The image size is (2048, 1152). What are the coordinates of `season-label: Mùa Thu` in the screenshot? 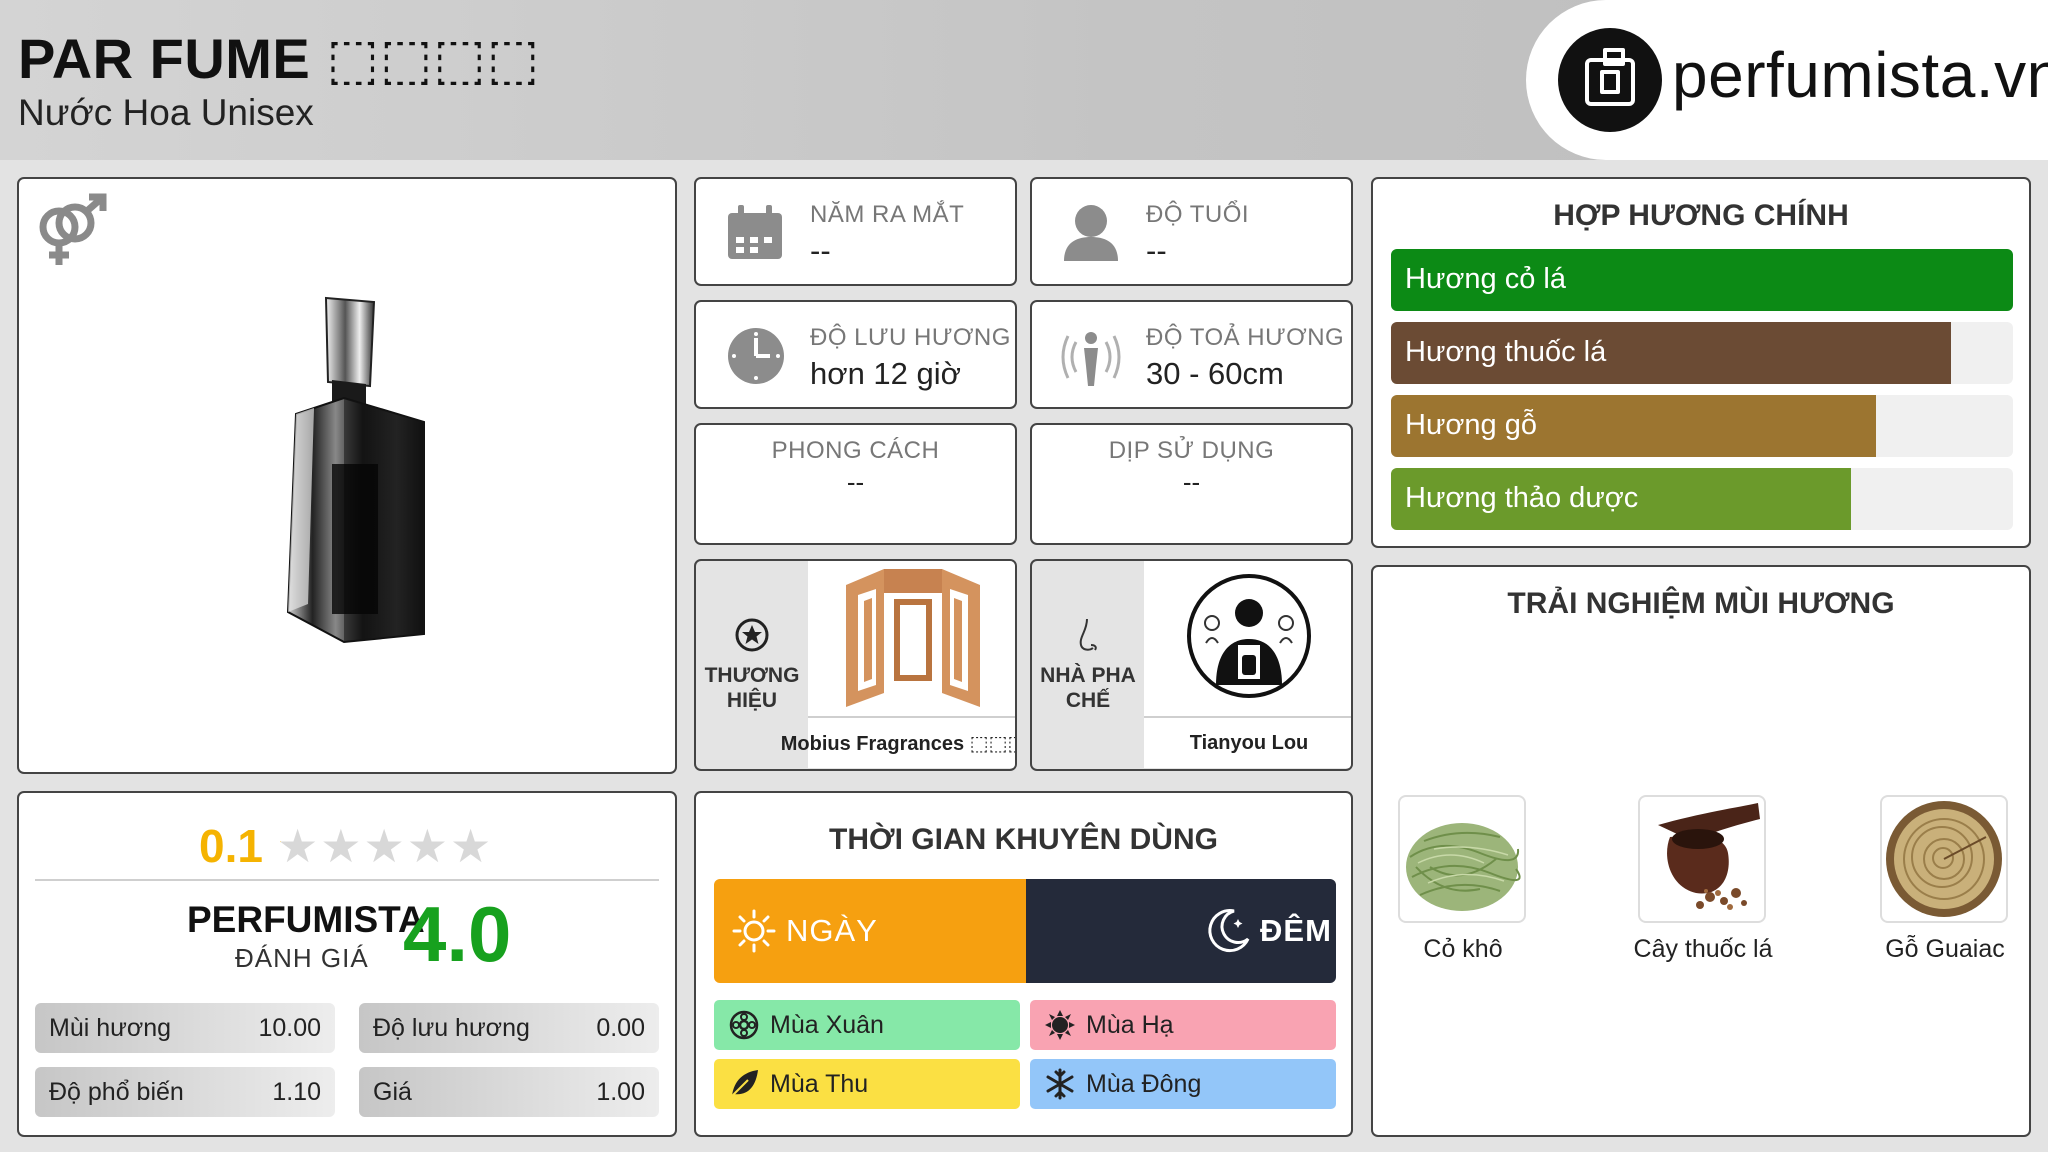 It's located at (819, 1083).